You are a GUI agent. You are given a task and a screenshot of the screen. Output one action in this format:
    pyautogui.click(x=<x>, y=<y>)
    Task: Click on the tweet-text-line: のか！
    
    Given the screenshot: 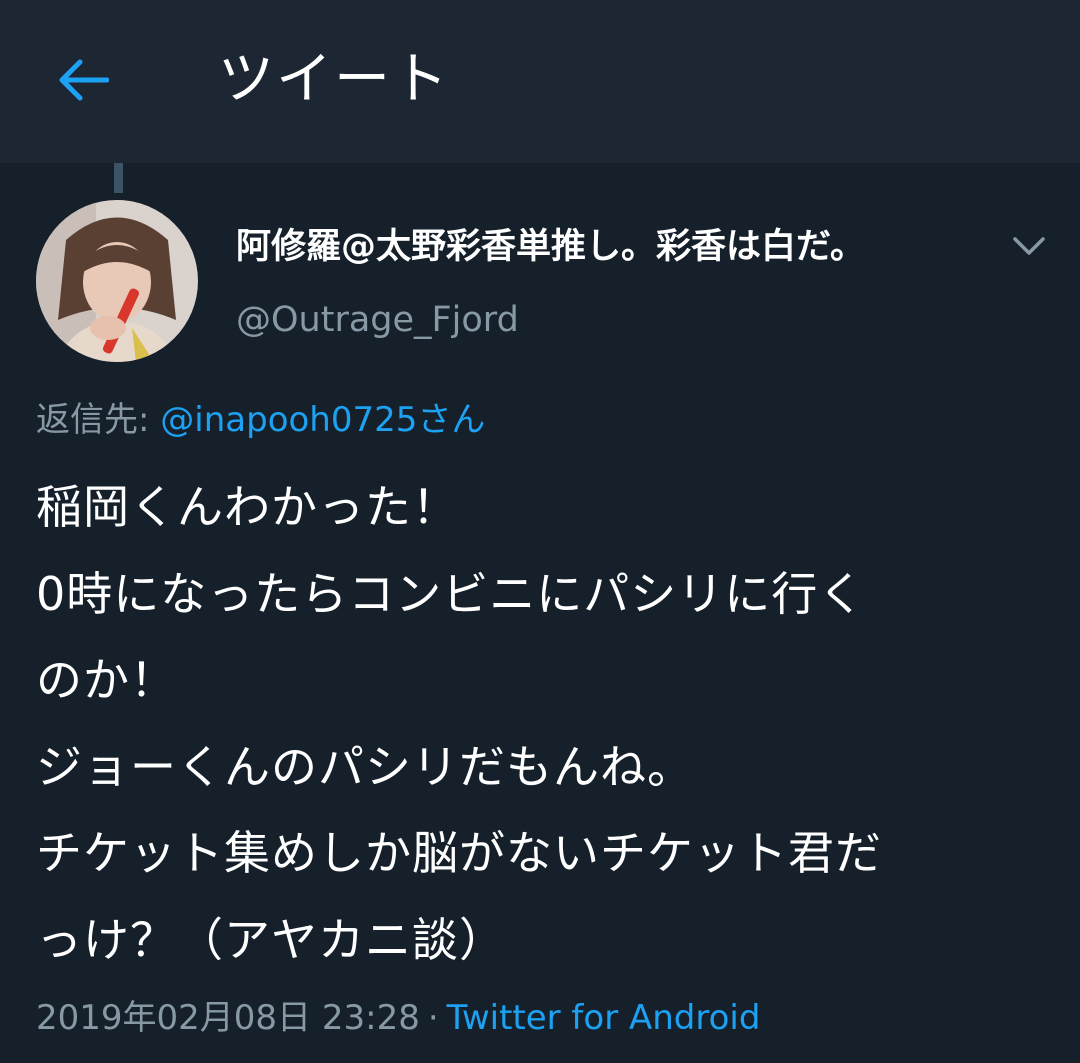 What is the action you would take?
    pyautogui.click(x=106, y=680)
    